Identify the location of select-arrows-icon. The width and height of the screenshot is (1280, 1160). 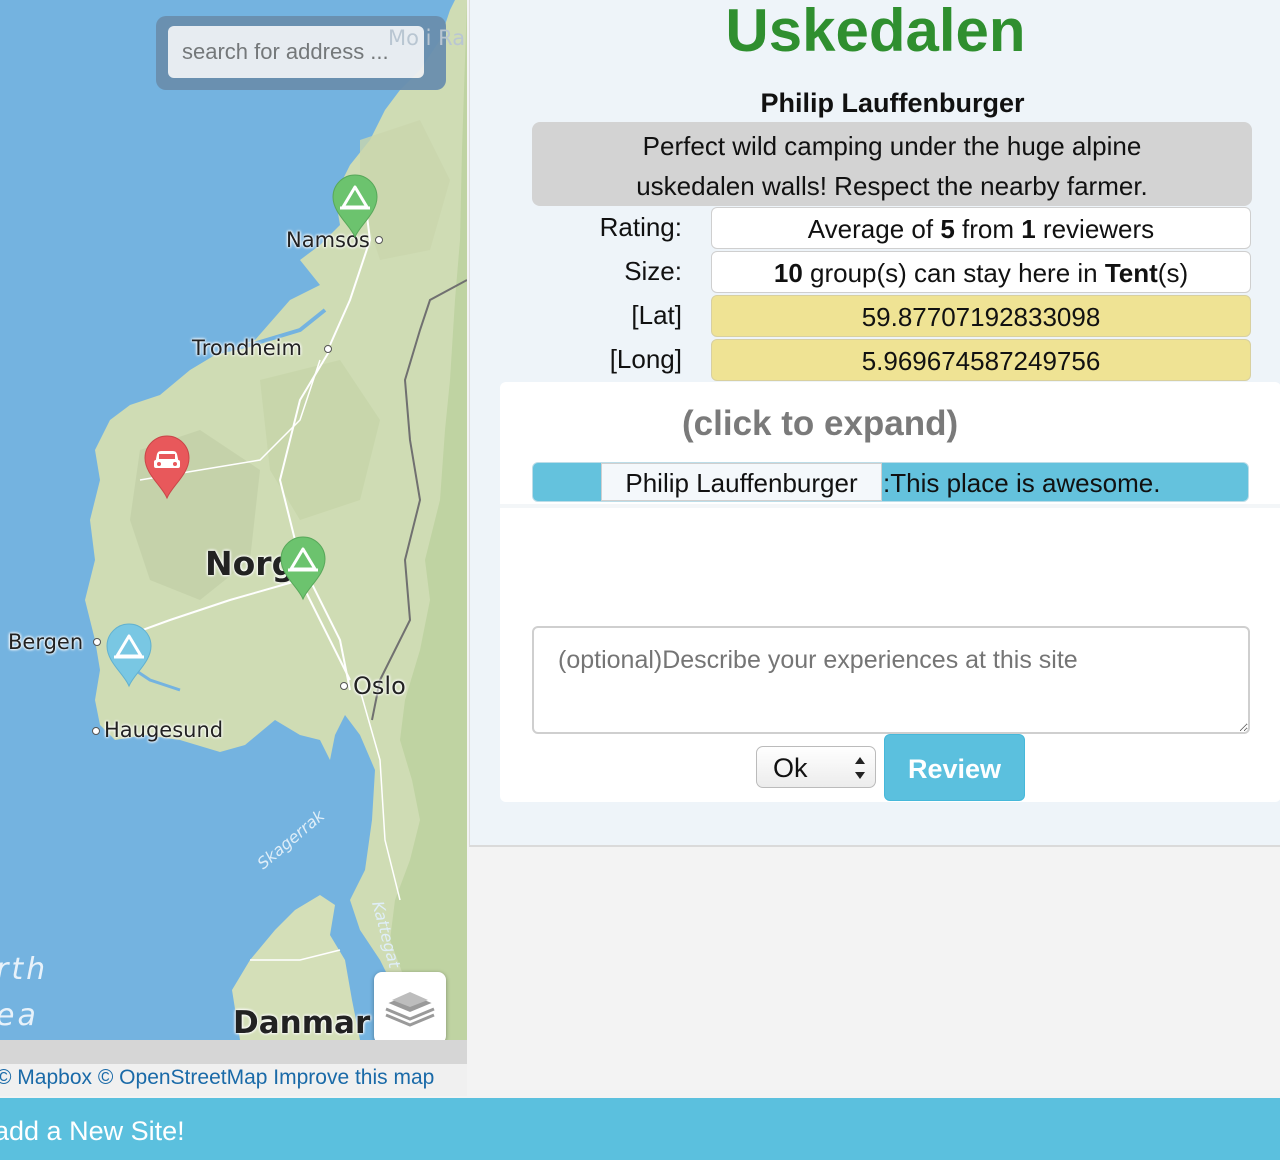
(860, 768).